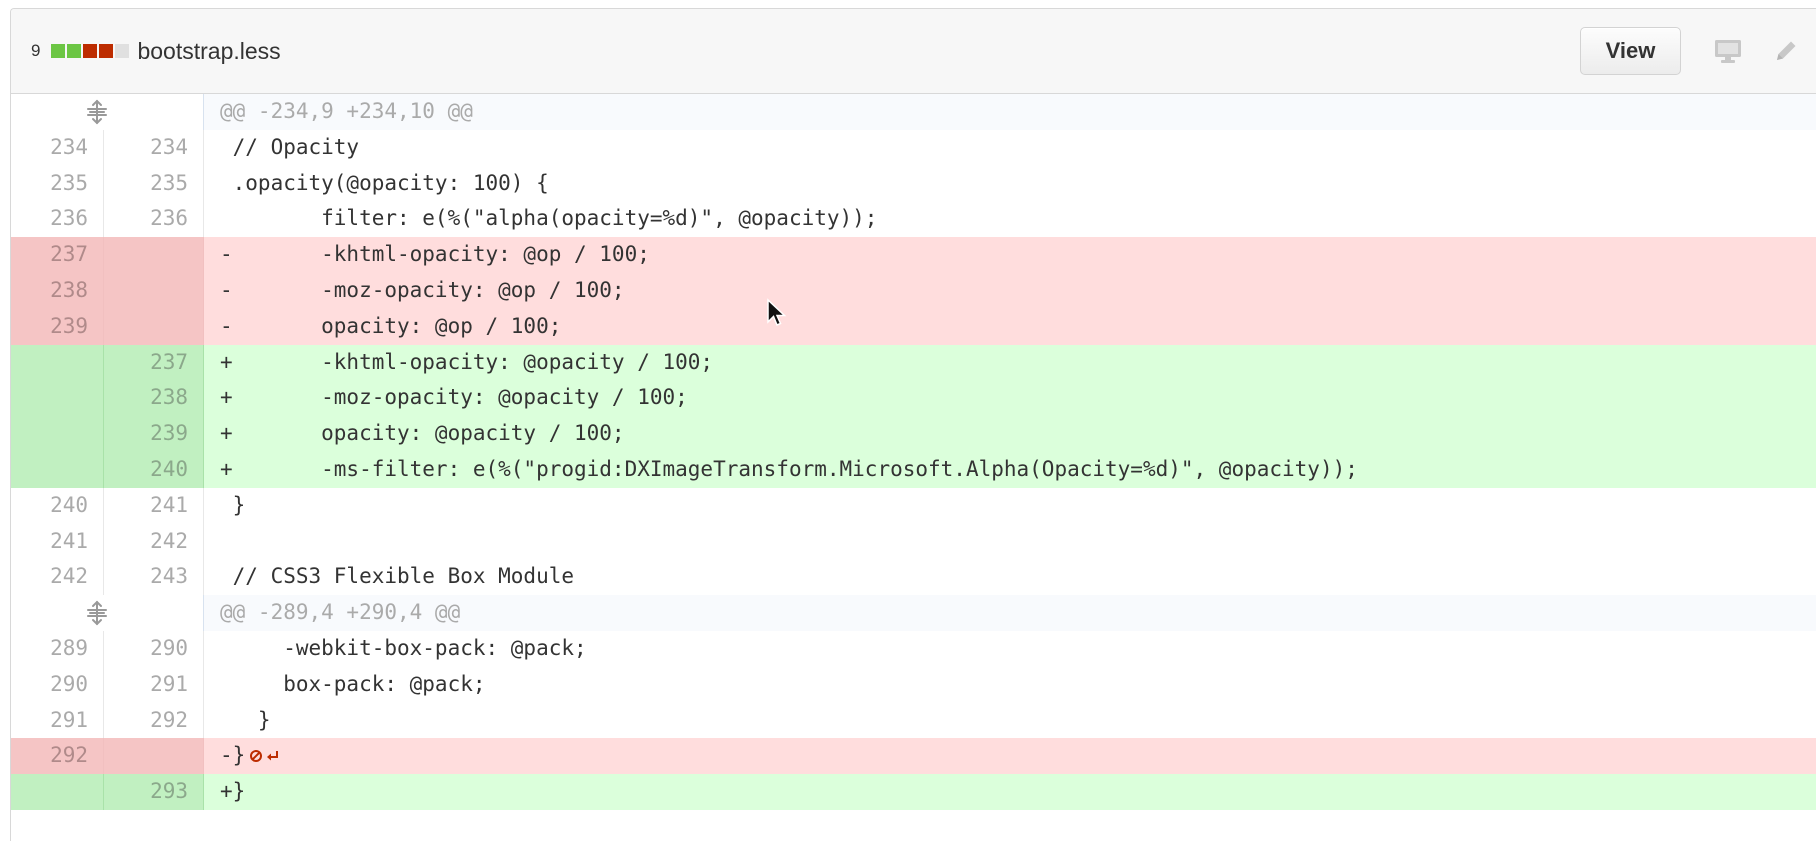  What do you see at coordinates (57, 577) in the screenshot?
I see `old-line-number: 242` at bounding box center [57, 577].